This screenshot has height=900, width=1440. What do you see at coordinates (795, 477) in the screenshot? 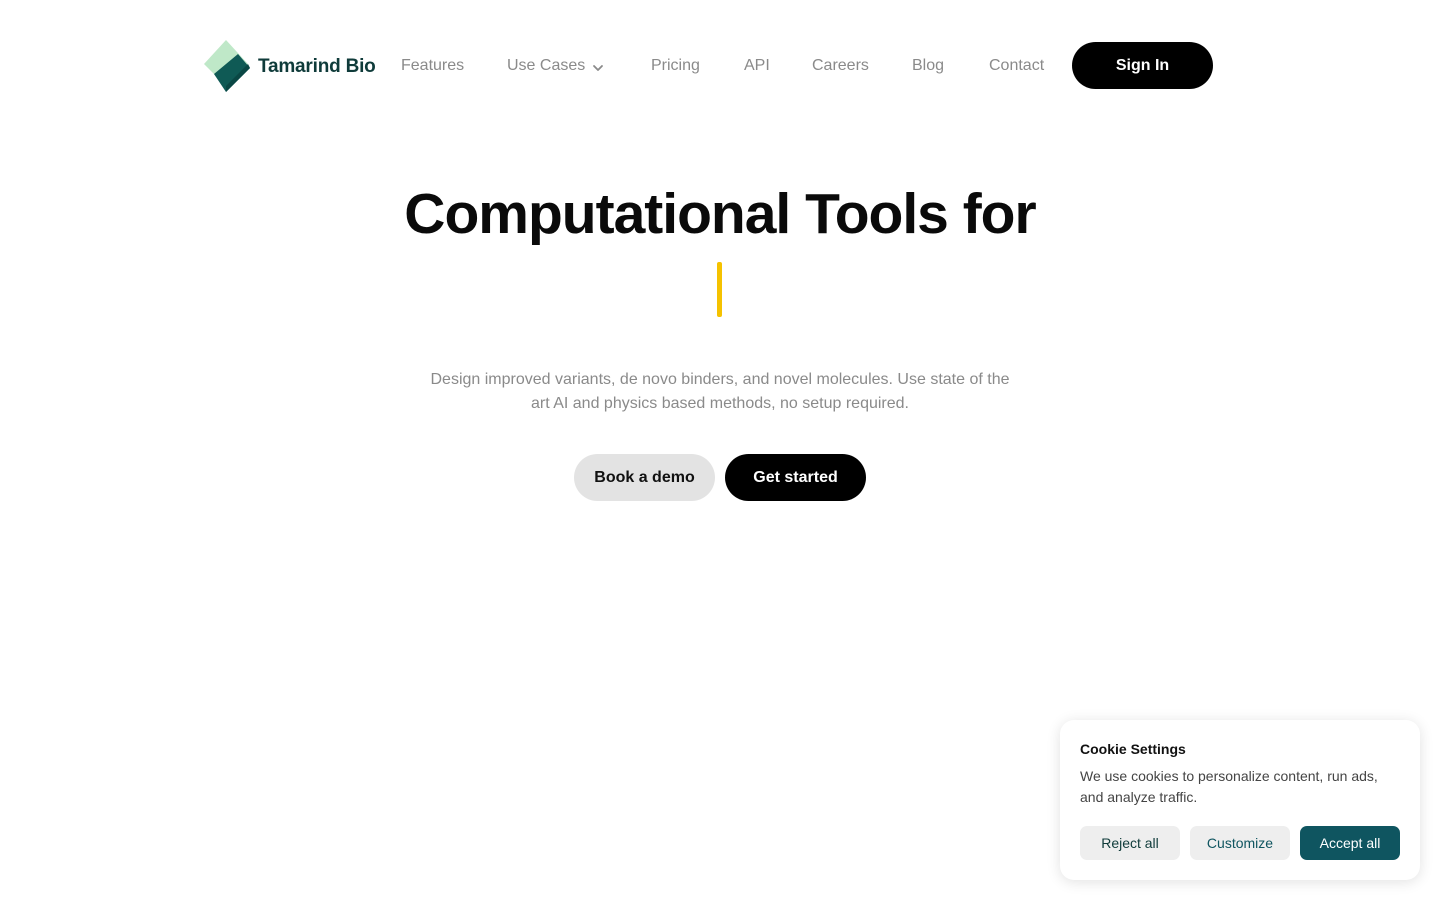
I see `get-started-button: Get started` at bounding box center [795, 477].